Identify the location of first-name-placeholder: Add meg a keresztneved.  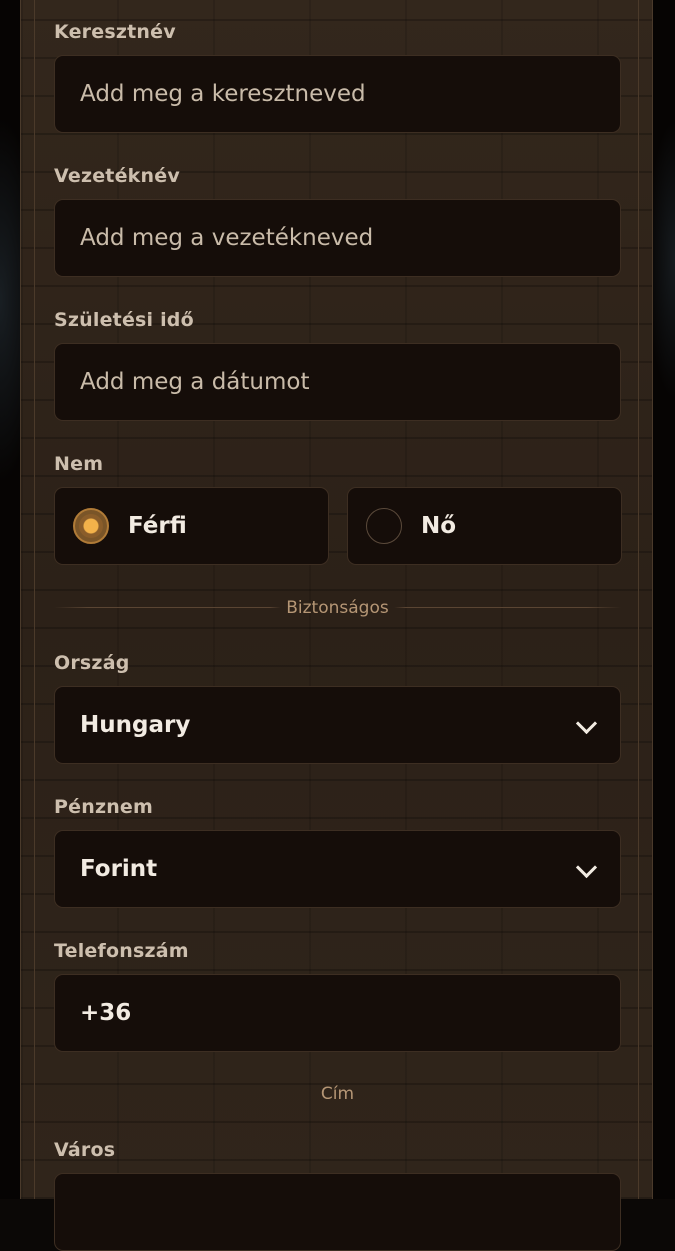
(223, 94).